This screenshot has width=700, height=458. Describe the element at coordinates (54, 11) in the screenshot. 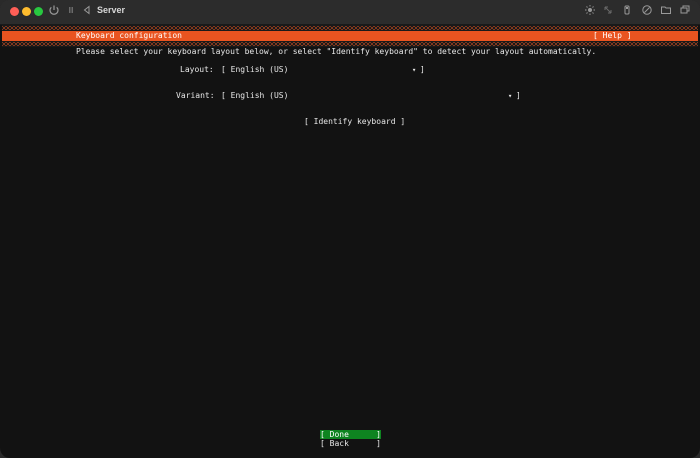

I see `power-icon` at that location.